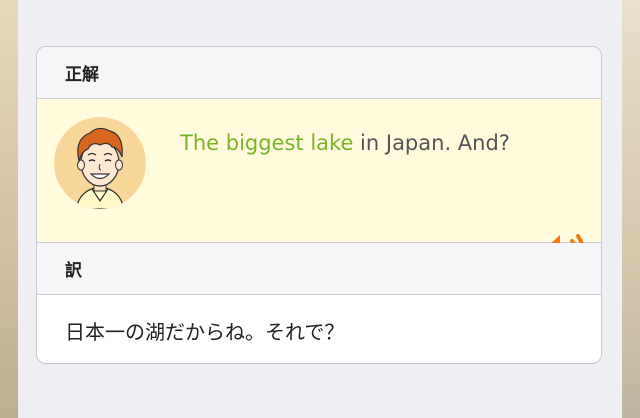 The height and width of the screenshot is (418, 640). What do you see at coordinates (9, 209) in the screenshot?
I see `background-left` at bounding box center [9, 209].